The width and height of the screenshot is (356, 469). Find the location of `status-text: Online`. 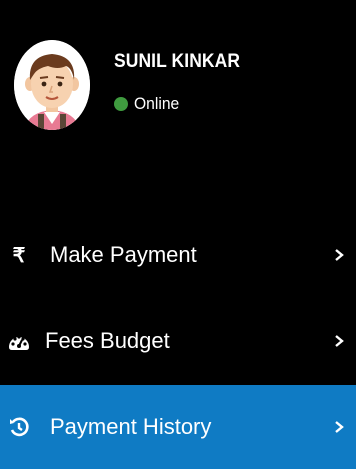

status-text: Online is located at coordinates (157, 103).